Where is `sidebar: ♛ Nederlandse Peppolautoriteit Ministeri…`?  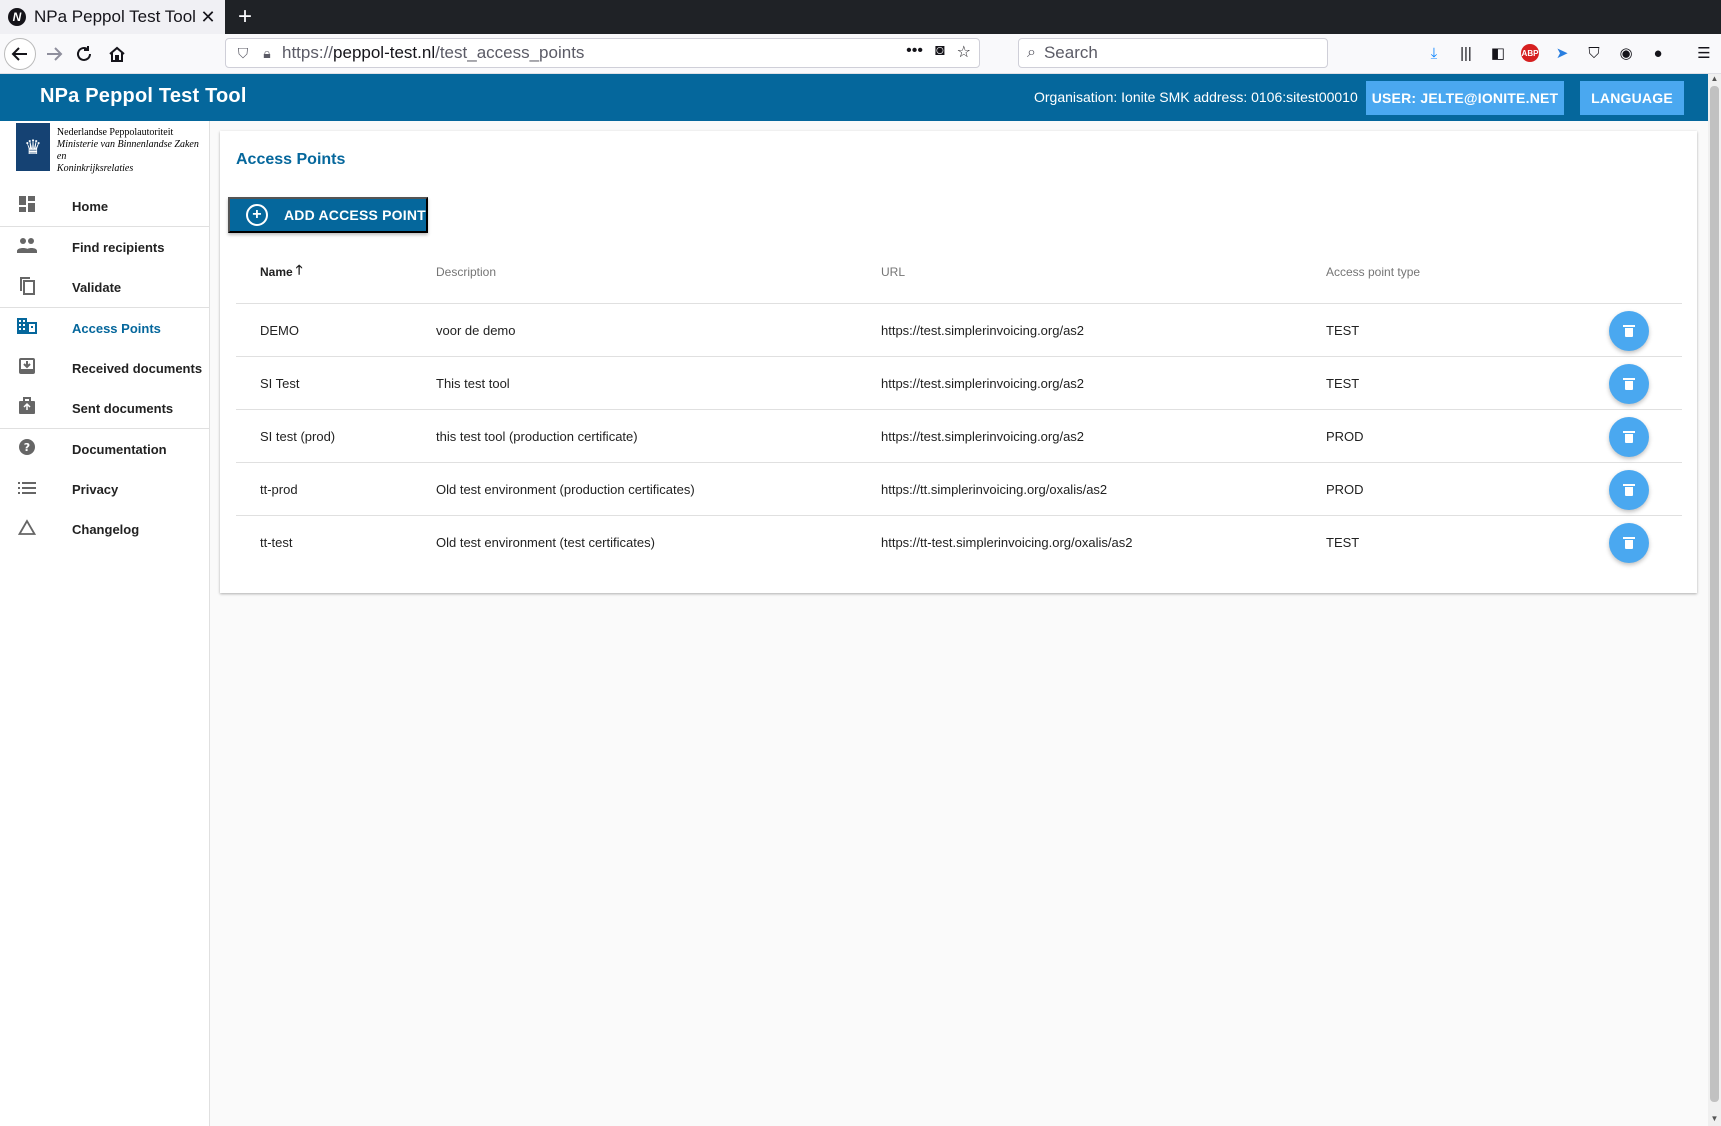
sidebar: ♛ Nederlandse Peppolautoriteit Ministeri… is located at coordinates (105, 623).